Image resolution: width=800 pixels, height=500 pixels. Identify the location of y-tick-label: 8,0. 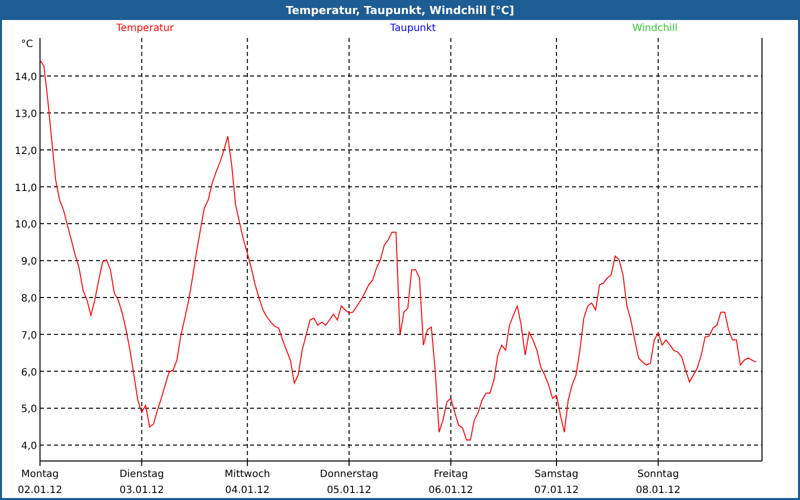
(29, 298).